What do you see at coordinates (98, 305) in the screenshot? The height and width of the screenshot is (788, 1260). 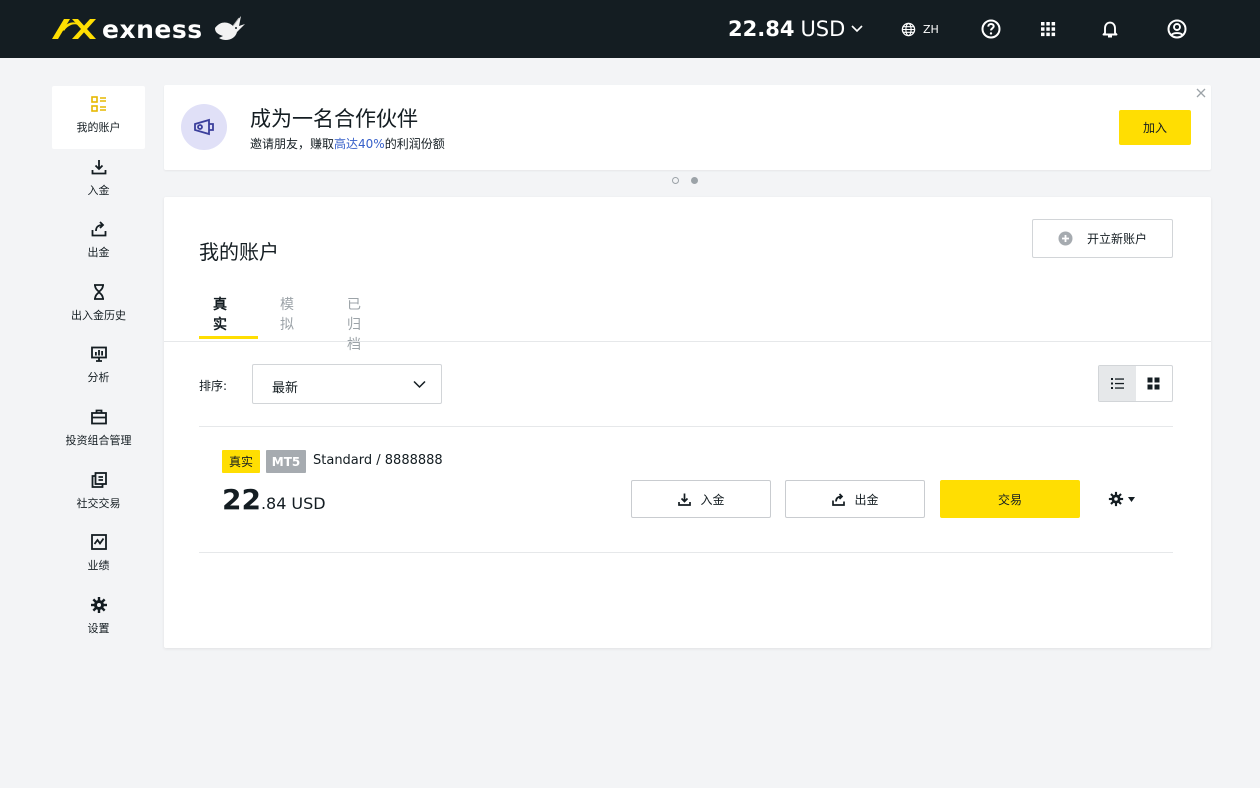 I see `sidebar-item-transaction-history: 出入金历史` at bounding box center [98, 305].